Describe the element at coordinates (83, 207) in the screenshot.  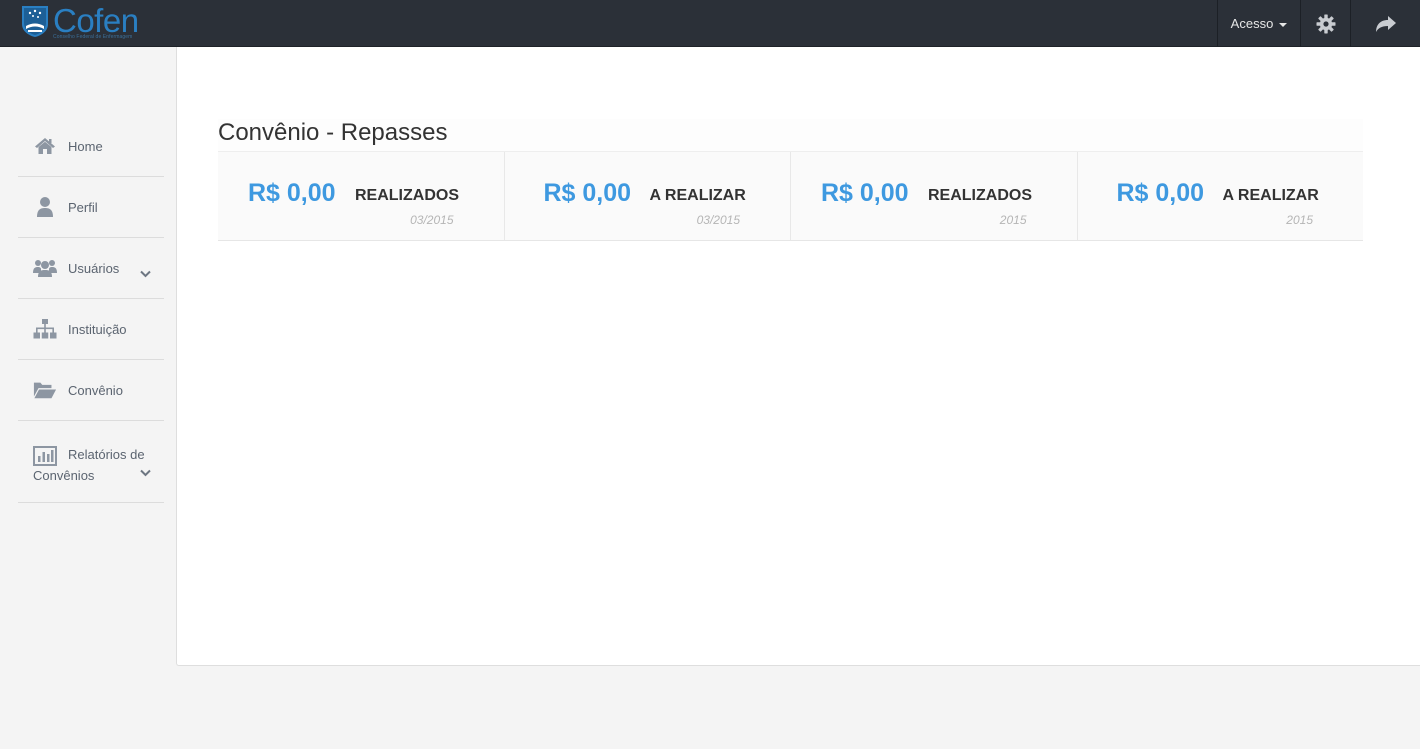
I see `sidebar-item-label: Perfil` at that location.